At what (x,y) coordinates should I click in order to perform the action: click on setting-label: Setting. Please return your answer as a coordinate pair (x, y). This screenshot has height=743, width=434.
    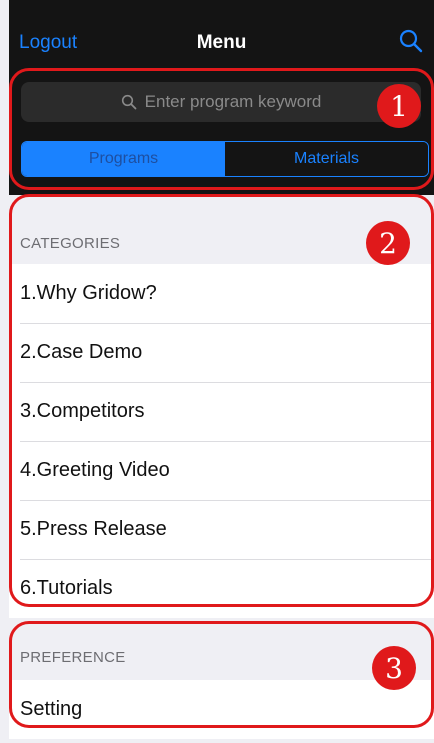
    Looking at the image, I should click on (51, 709).